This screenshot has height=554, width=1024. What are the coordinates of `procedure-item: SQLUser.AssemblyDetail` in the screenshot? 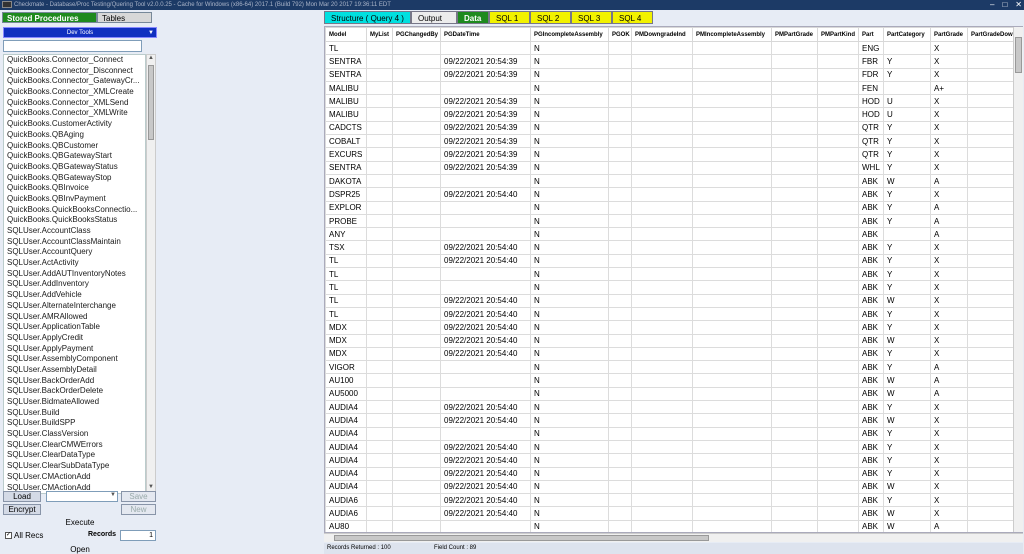 It's located at (74, 370).